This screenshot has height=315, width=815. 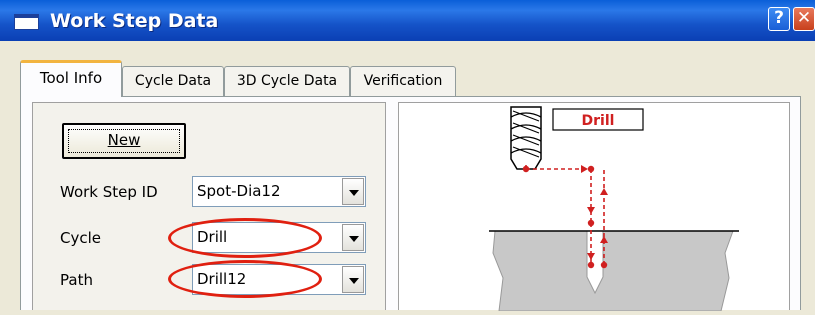 I want to click on cycle-label: Cycle, so click(x=80, y=238).